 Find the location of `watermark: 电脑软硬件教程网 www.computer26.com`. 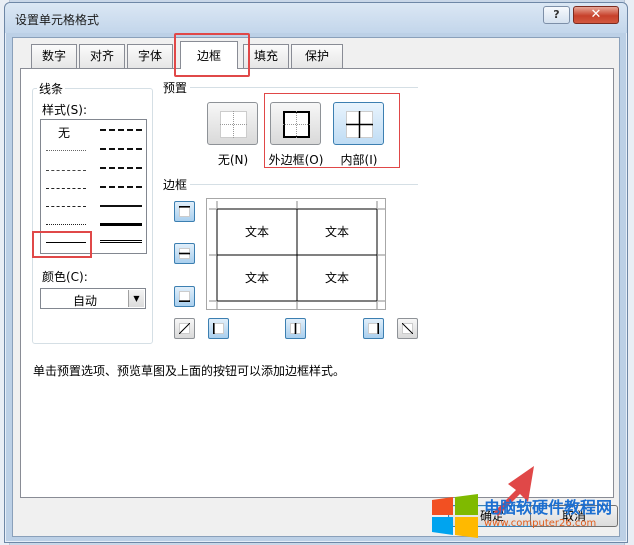

watermark: 电脑软硬件教程网 www.computer26.com is located at coordinates (529, 517).